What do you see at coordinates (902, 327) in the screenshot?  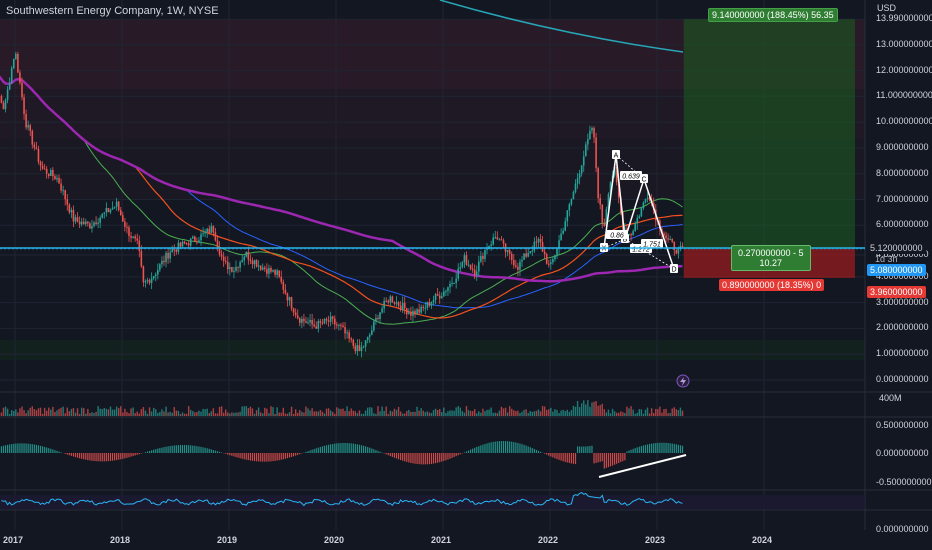 I see `y-tick-label: 2.000000000` at bounding box center [902, 327].